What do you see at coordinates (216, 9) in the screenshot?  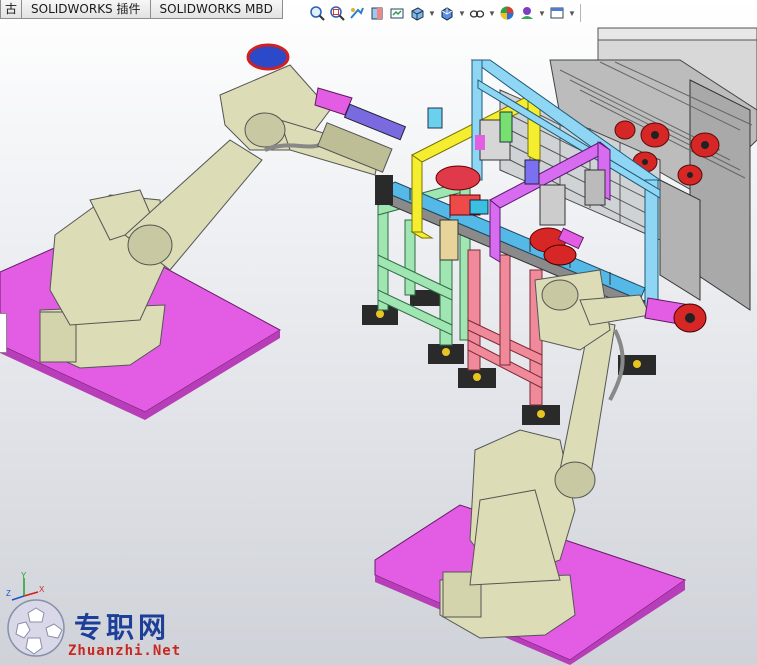 I see `tab-solidworks-mbd: SOLIDWORKS MBD` at bounding box center [216, 9].